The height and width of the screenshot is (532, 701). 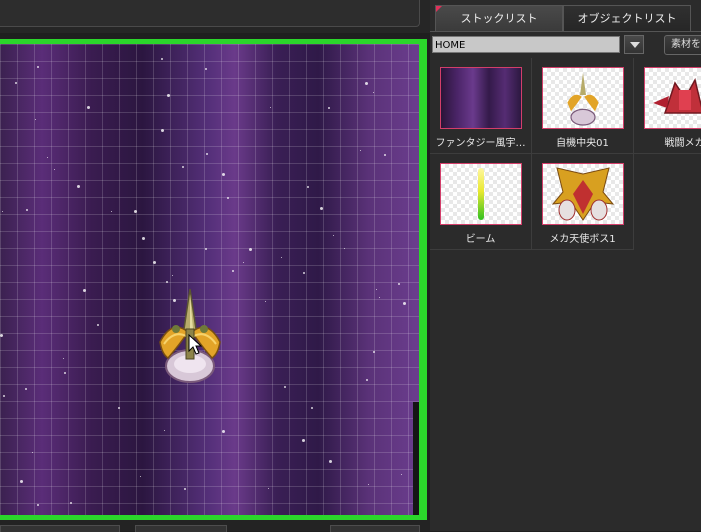 What do you see at coordinates (480, 239) in the screenshot?
I see `stock-item-label: ビーム` at bounding box center [480, 239].